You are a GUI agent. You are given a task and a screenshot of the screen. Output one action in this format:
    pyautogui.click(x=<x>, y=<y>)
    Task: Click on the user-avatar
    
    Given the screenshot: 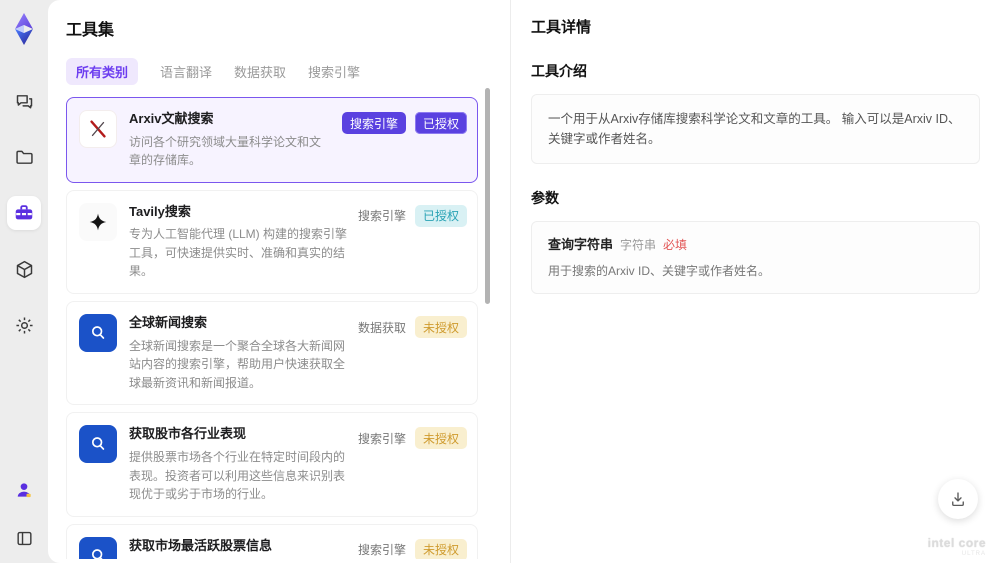 What is the action you would take?
    pyautogui.click(x=24, y=490)
    